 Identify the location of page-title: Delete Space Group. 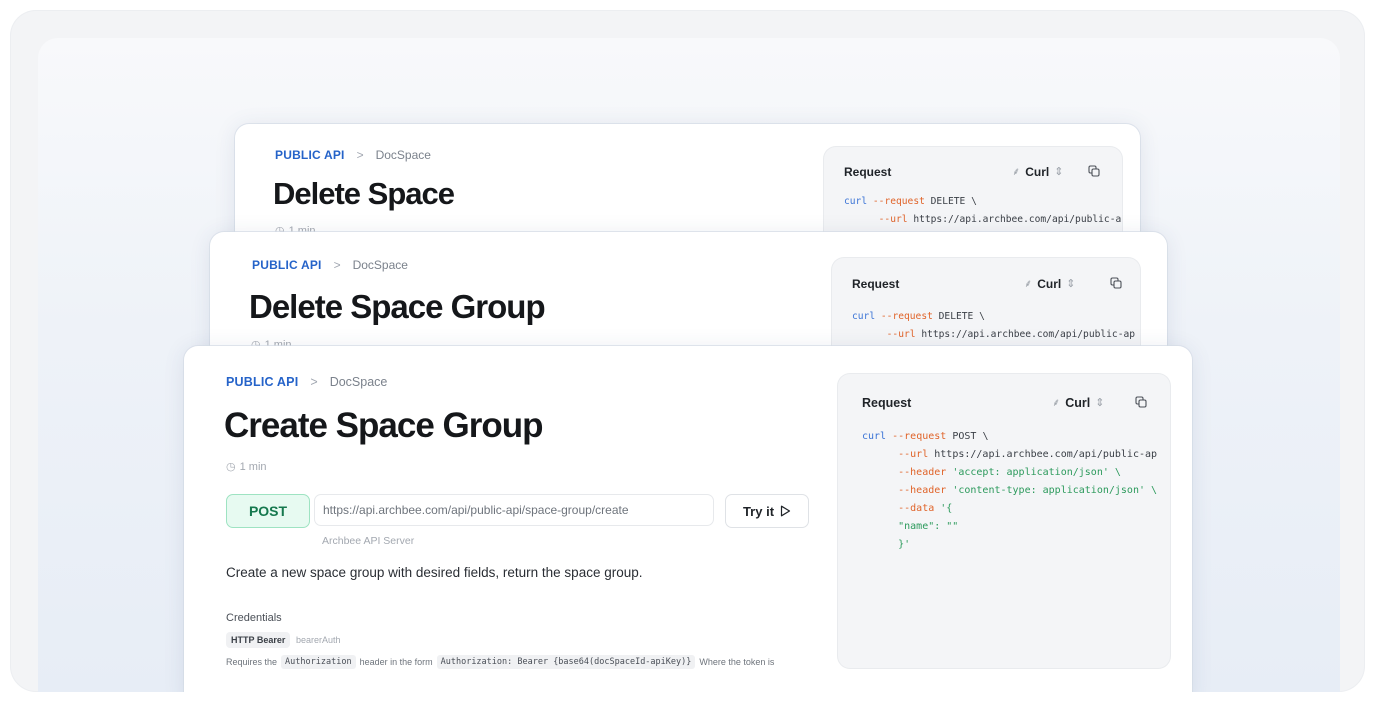
(397, 306).